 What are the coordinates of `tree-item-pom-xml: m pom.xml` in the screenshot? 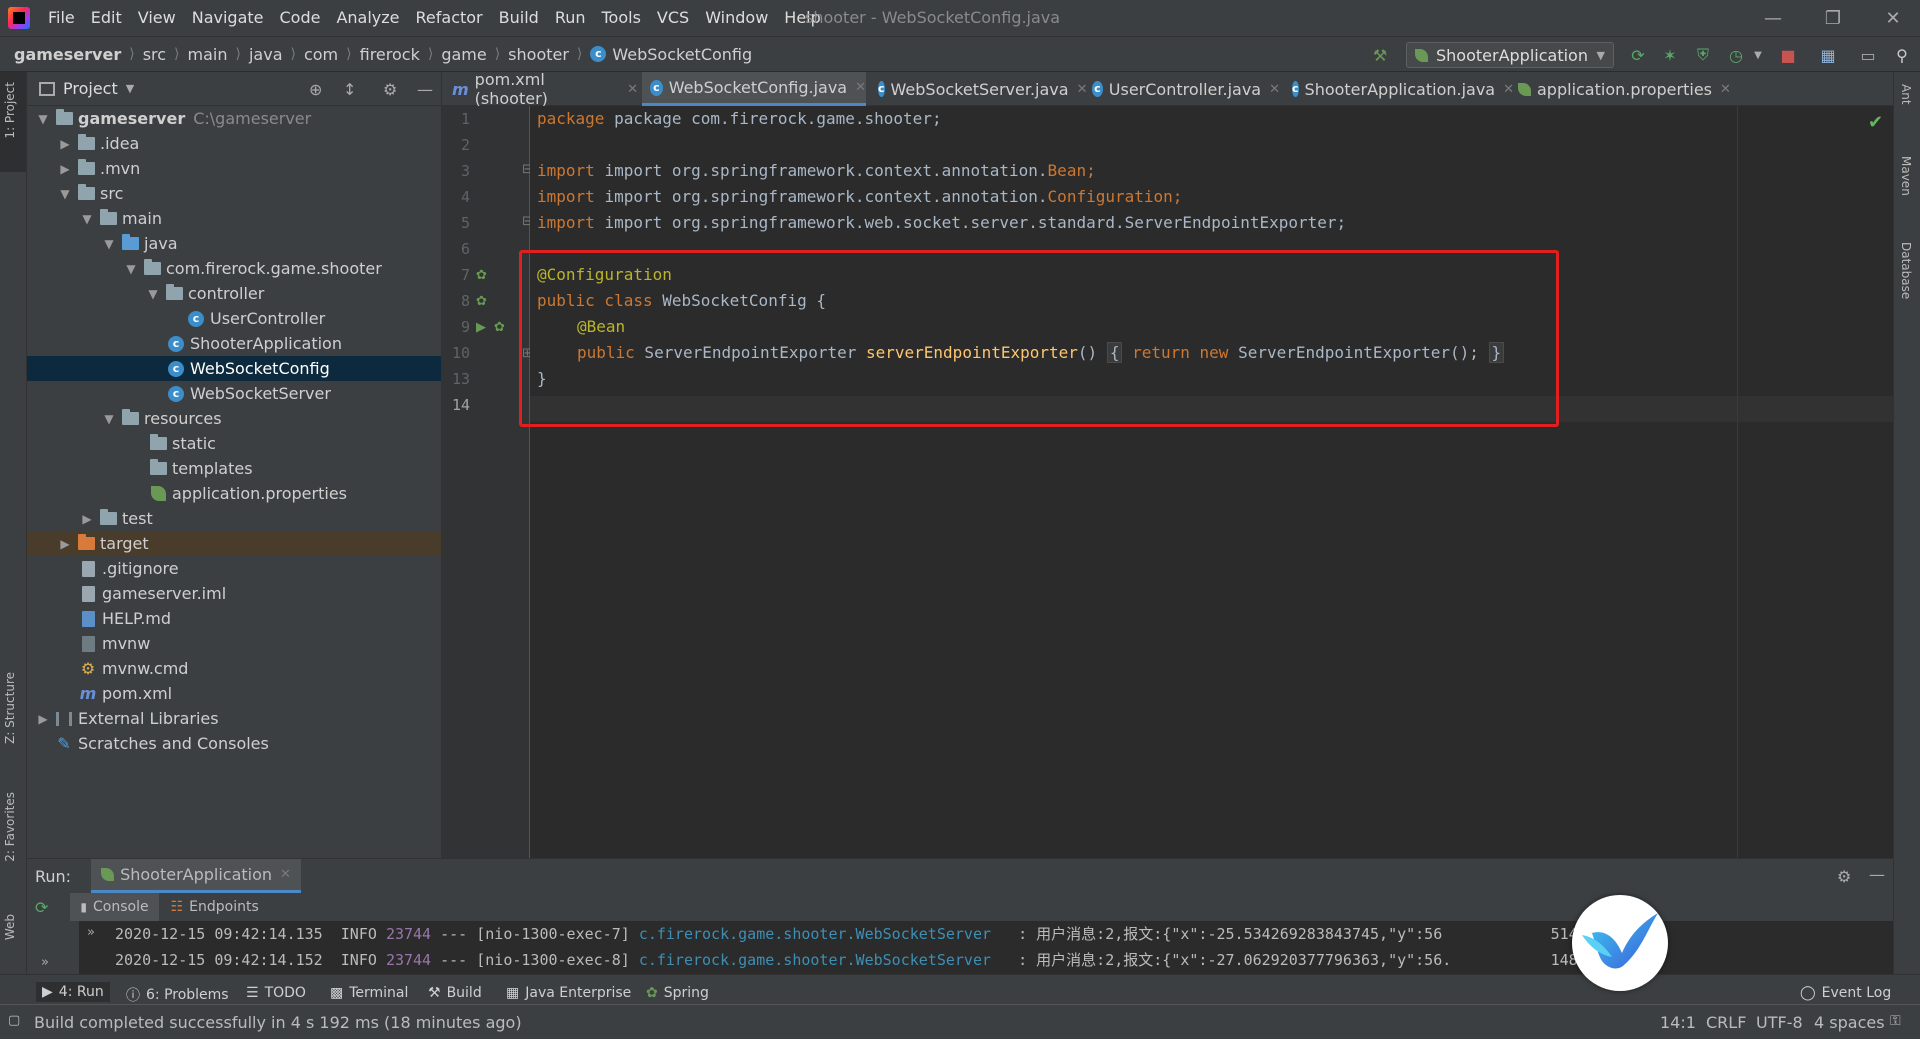 It's located at (234, 693).